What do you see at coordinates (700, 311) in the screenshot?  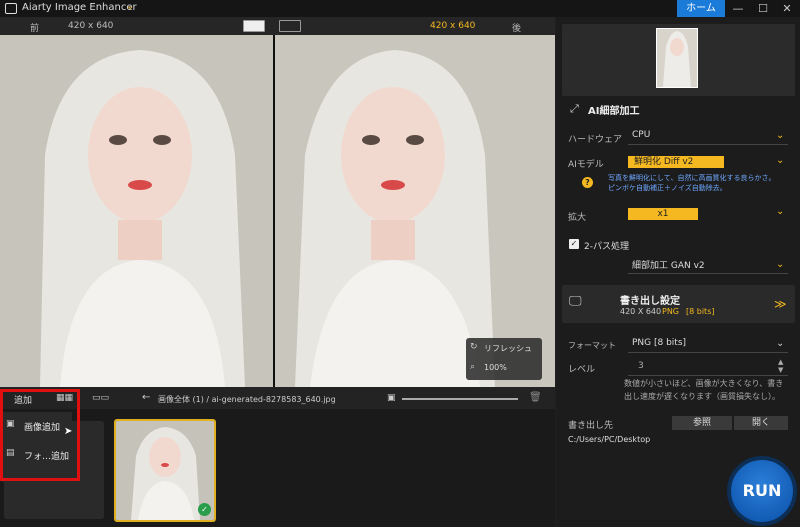 I see `export-info-bits: [8 bits]` at bounding box center [700, 311].